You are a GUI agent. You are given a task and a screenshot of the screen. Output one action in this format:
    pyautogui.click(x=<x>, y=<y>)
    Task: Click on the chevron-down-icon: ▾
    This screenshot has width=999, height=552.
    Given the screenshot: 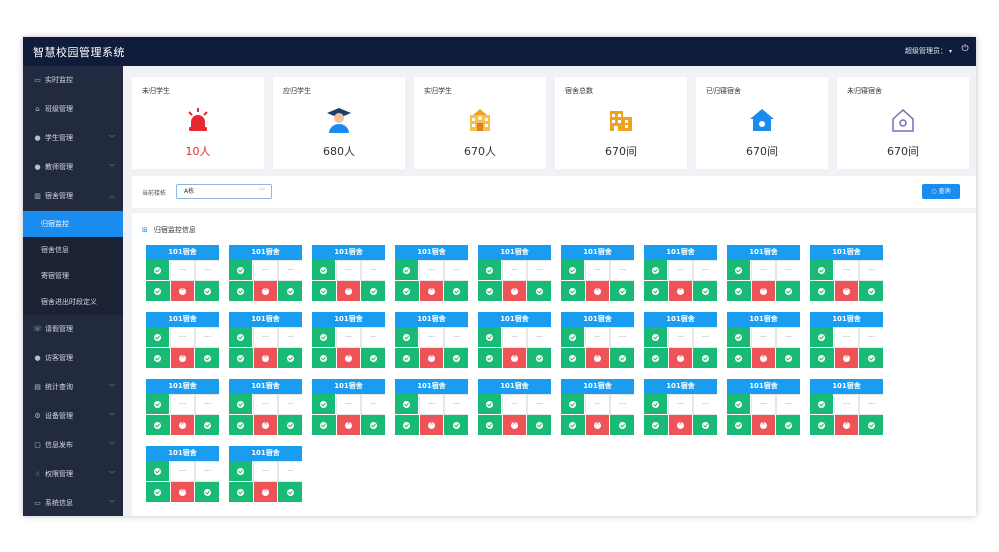 What is the action you would take?
    pyautogui.click(x=950, y=51)
    